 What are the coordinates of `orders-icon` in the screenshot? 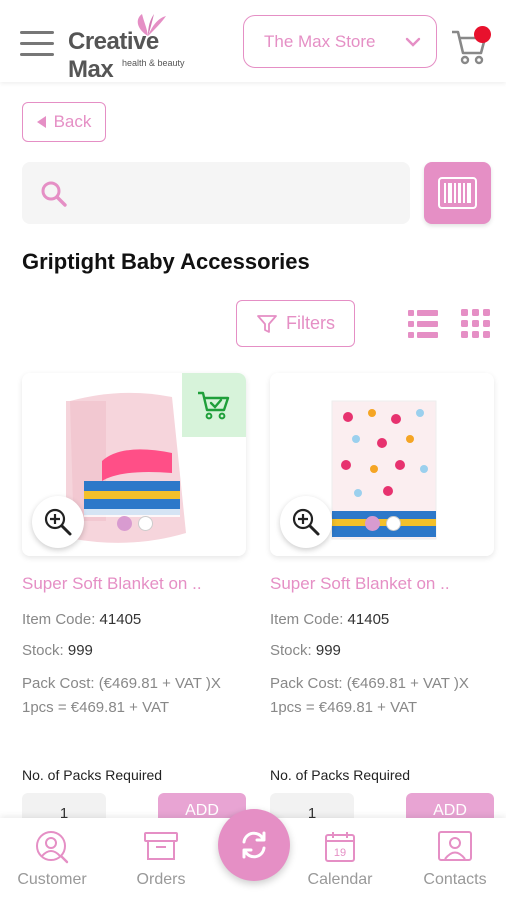 It's located at (161, 846).